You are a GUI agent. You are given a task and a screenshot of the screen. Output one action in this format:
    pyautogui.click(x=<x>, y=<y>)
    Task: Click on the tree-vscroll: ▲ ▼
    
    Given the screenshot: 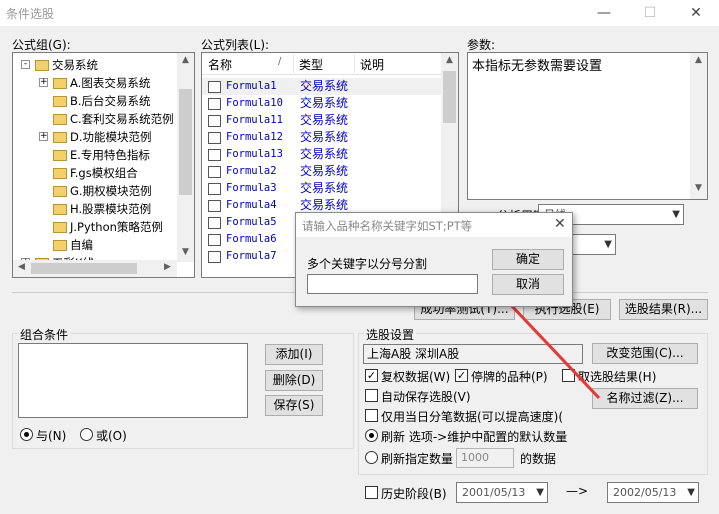 What is the action you would take?
    pyautogui.click(x=185, y=157)
    